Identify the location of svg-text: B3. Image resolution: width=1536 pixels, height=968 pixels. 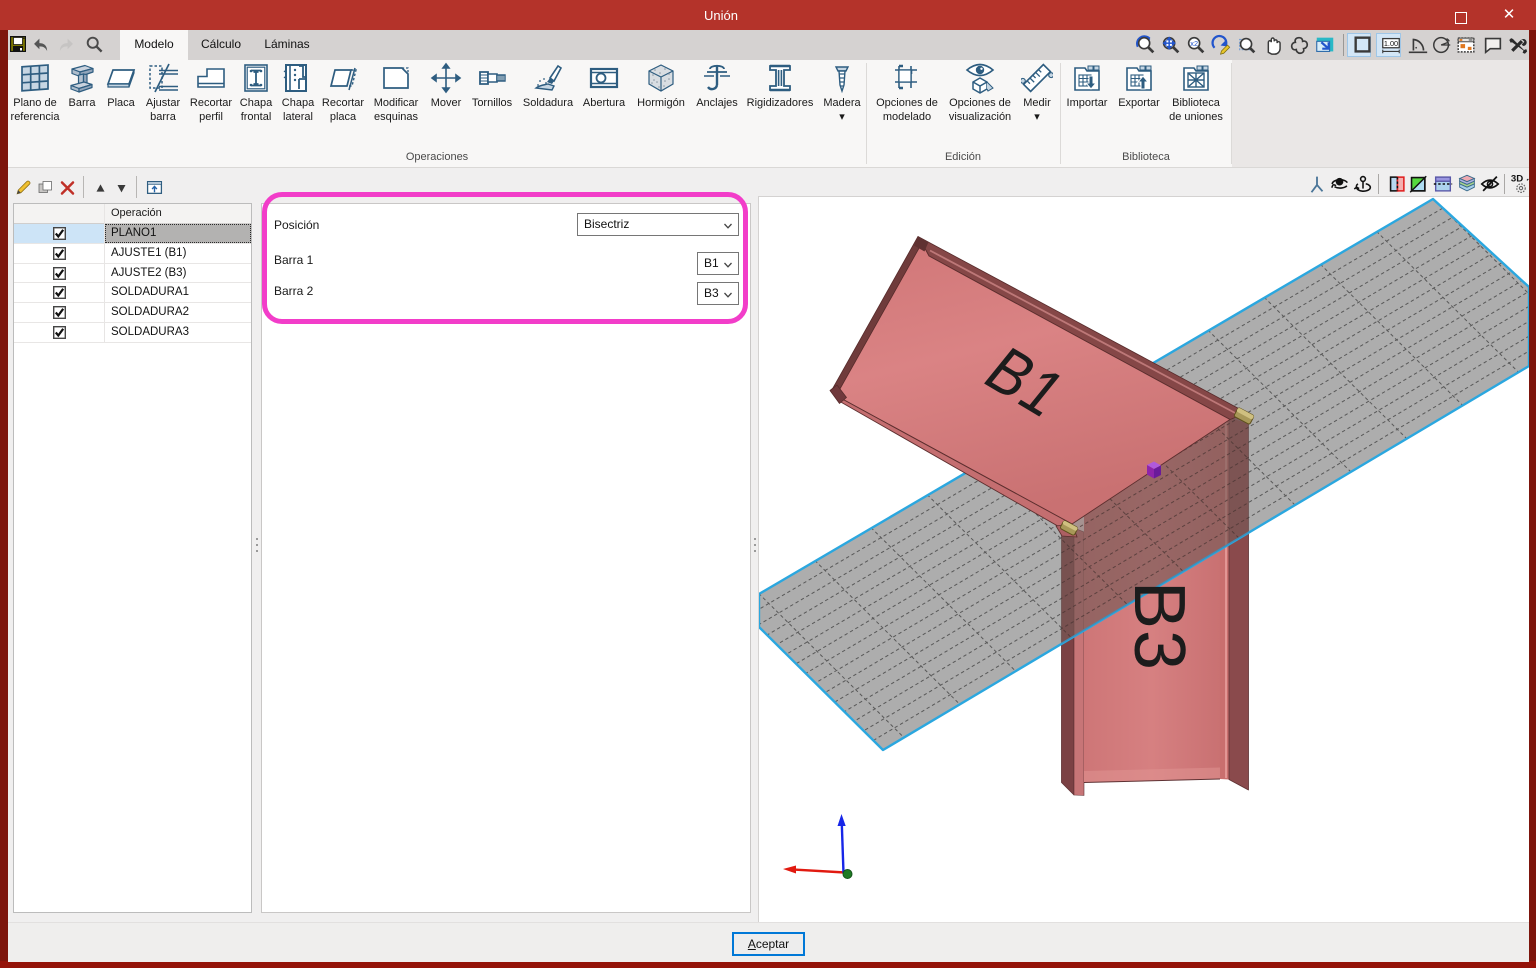
(1159, 626).